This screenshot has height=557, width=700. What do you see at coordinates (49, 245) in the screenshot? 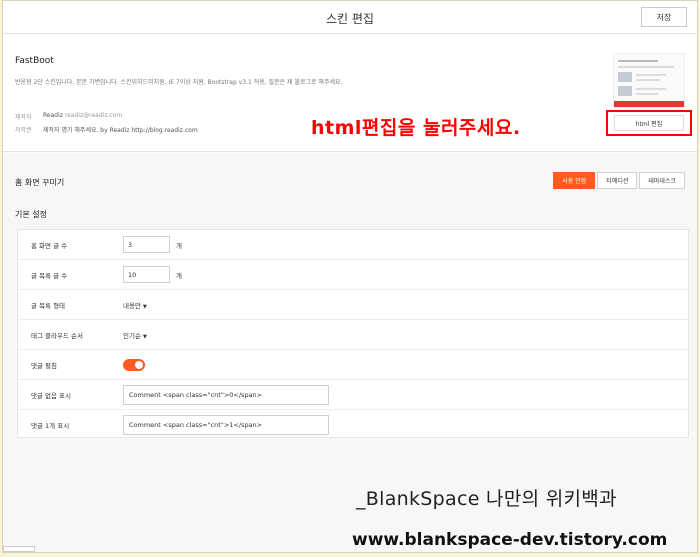
I see `setting-label: 홈 화면 글 수` at bounding box center [49, 245].